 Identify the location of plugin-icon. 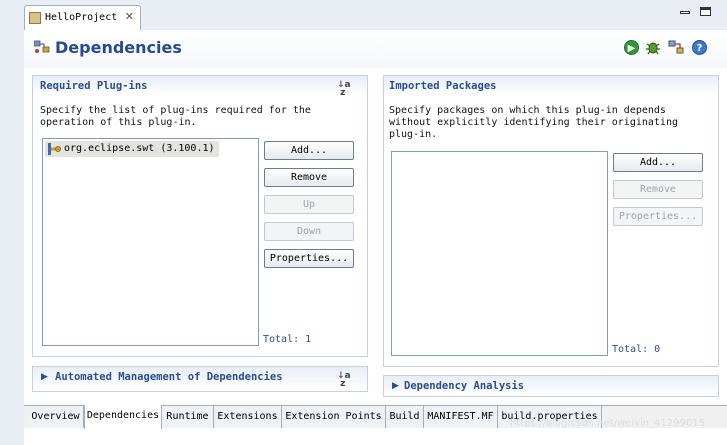
(54, 149).